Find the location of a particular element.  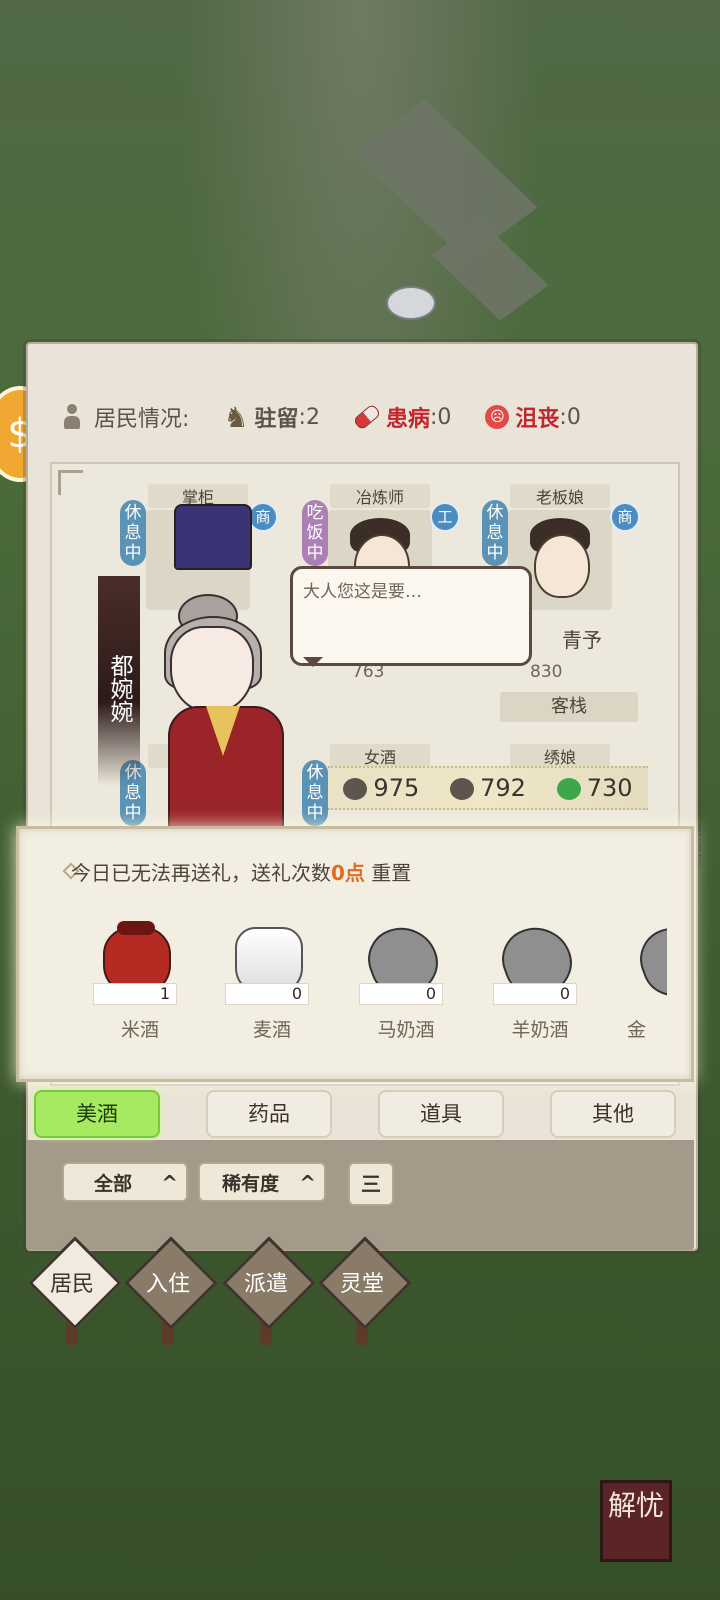

sort-icon: 三 is located at coordinates (371, 1184).